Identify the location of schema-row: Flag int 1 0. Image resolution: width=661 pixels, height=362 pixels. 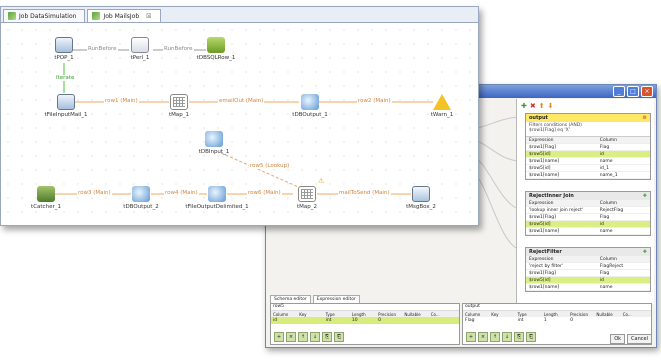
(557, 320).